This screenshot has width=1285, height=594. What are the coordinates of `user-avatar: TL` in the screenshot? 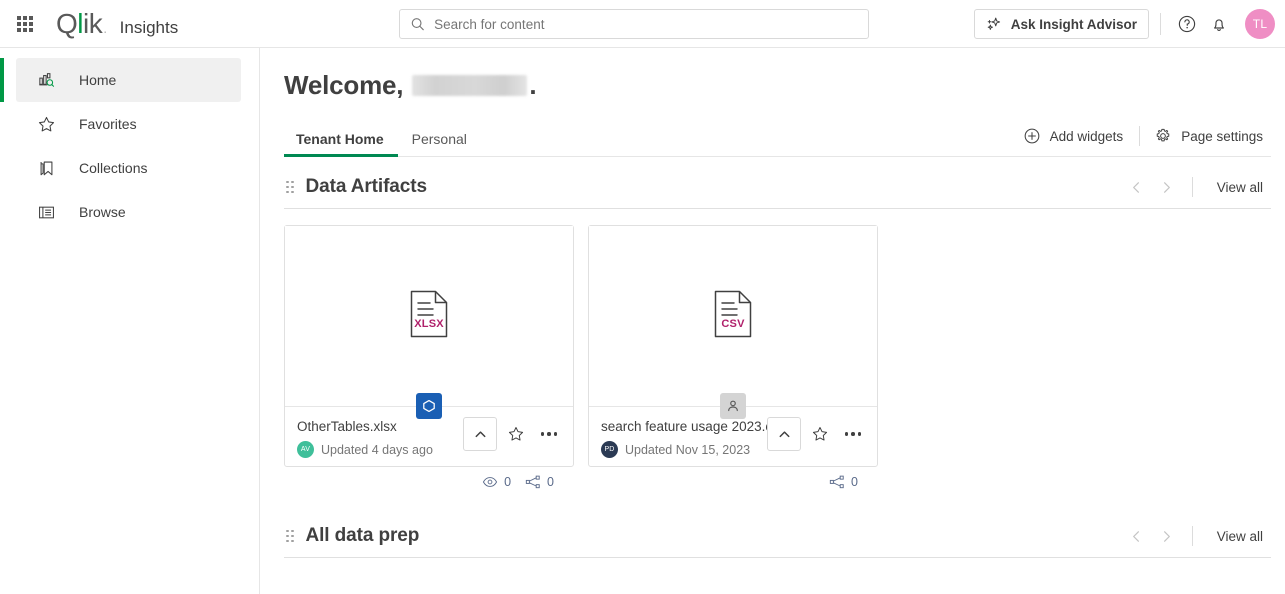 It's located at (1260, 24).